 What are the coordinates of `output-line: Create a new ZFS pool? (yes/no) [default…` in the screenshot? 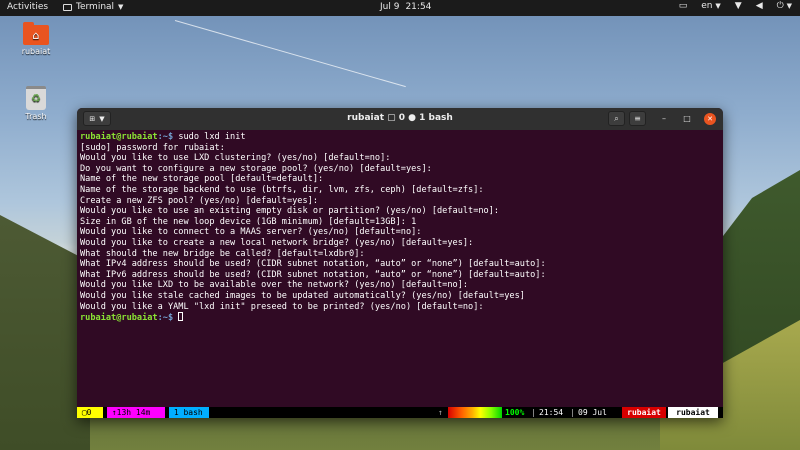 It's located at (199, 200).